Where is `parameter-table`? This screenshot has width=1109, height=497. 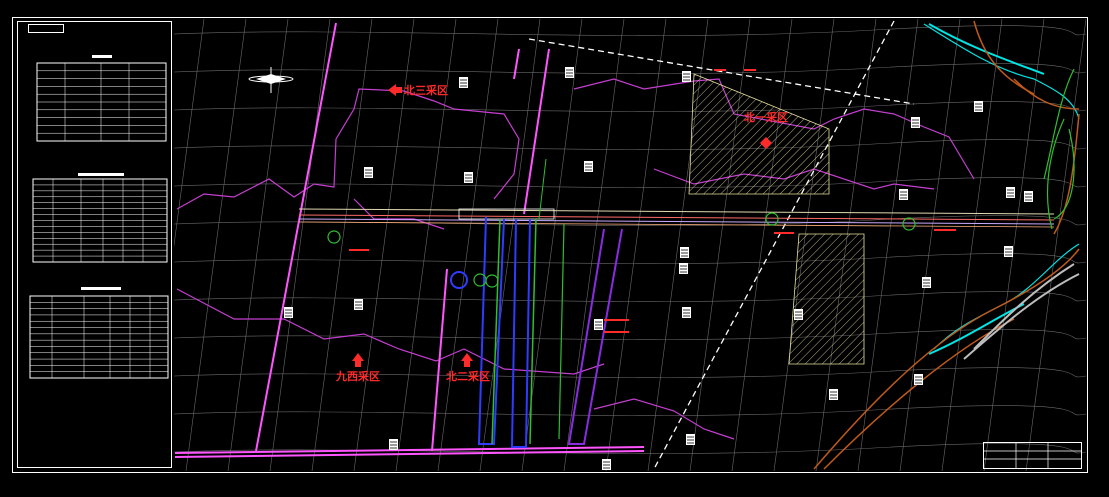
parameter-table is located at coordinates (99, 333).